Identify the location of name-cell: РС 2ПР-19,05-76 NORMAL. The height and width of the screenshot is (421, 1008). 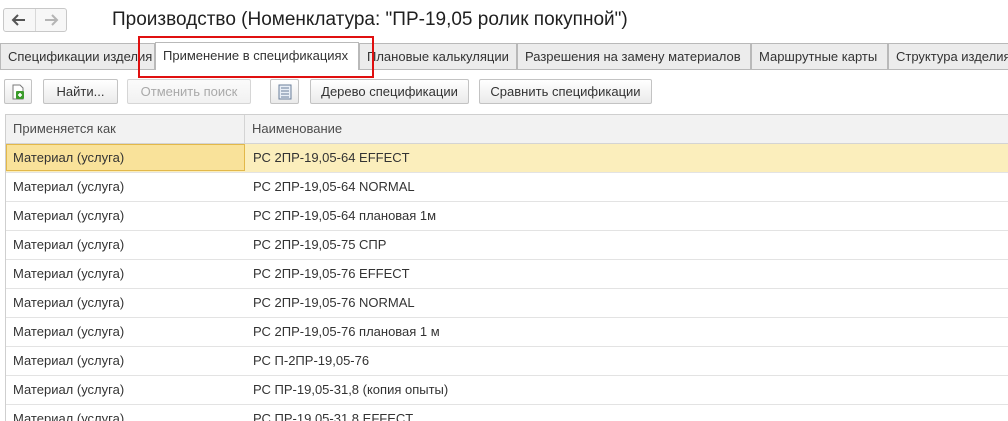
(334, 302).